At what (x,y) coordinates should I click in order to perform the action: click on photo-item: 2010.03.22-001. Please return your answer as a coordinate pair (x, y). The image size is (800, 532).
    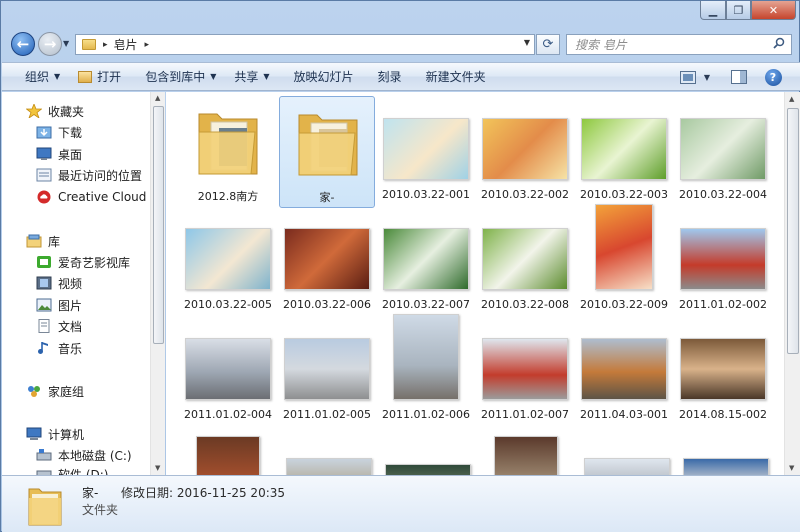
    Looking at the image, I should click on (426, 152).